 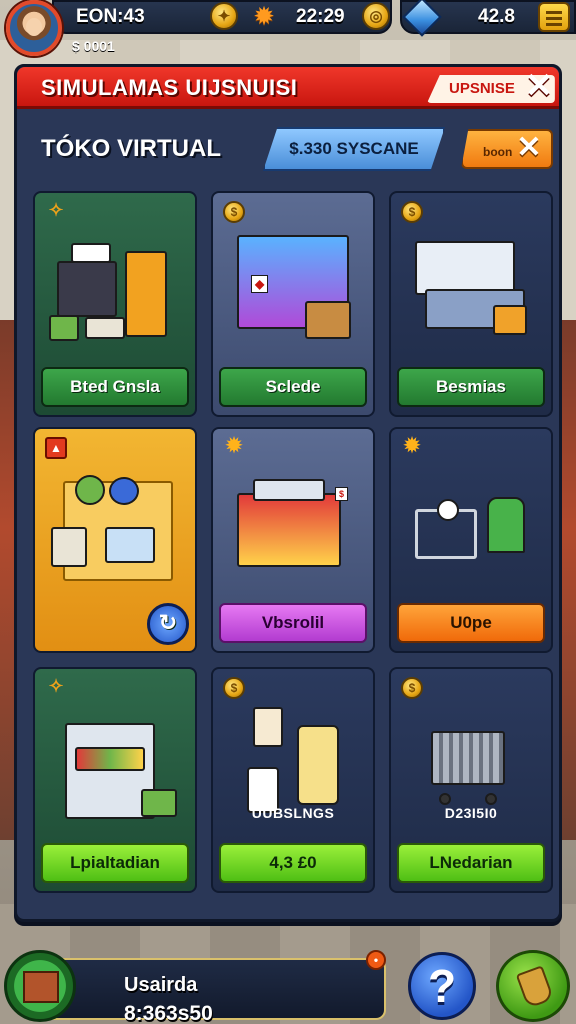 I want to click on top-hud: EON:43 ✦ ✹ 22:29 ◎ 42.8 $ 0001, so click(x=288, y=31).